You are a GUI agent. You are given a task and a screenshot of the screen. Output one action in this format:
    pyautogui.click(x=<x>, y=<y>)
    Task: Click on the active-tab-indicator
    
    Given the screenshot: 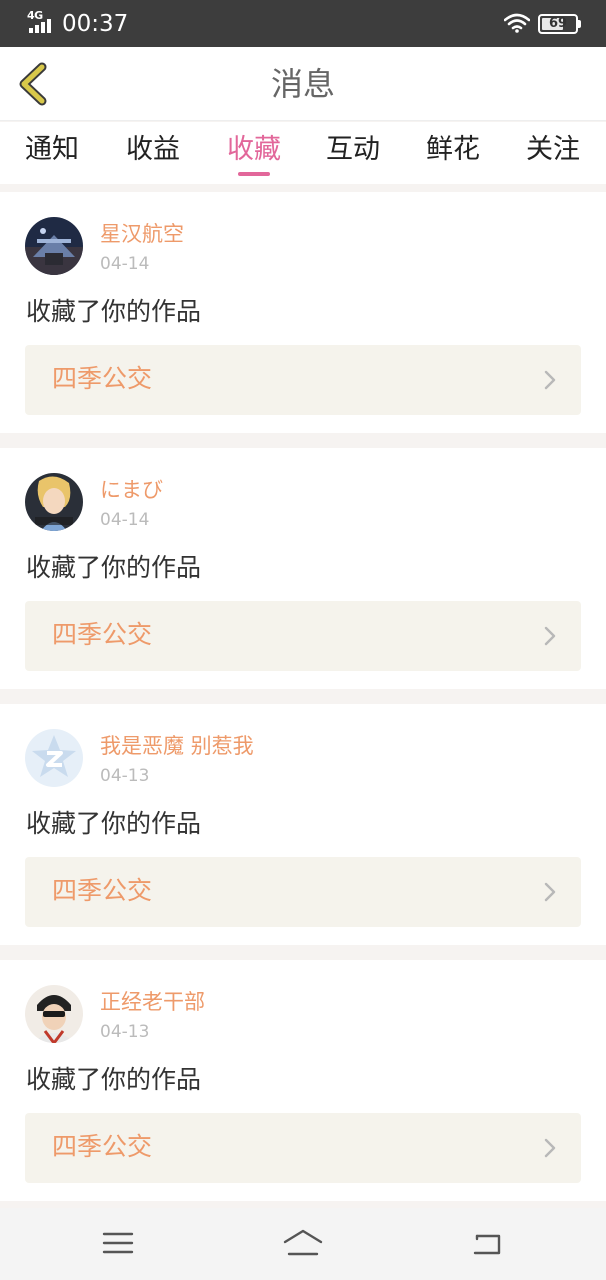 What is the action you would take?
    pyautogui.click(x=254, y=174)
    